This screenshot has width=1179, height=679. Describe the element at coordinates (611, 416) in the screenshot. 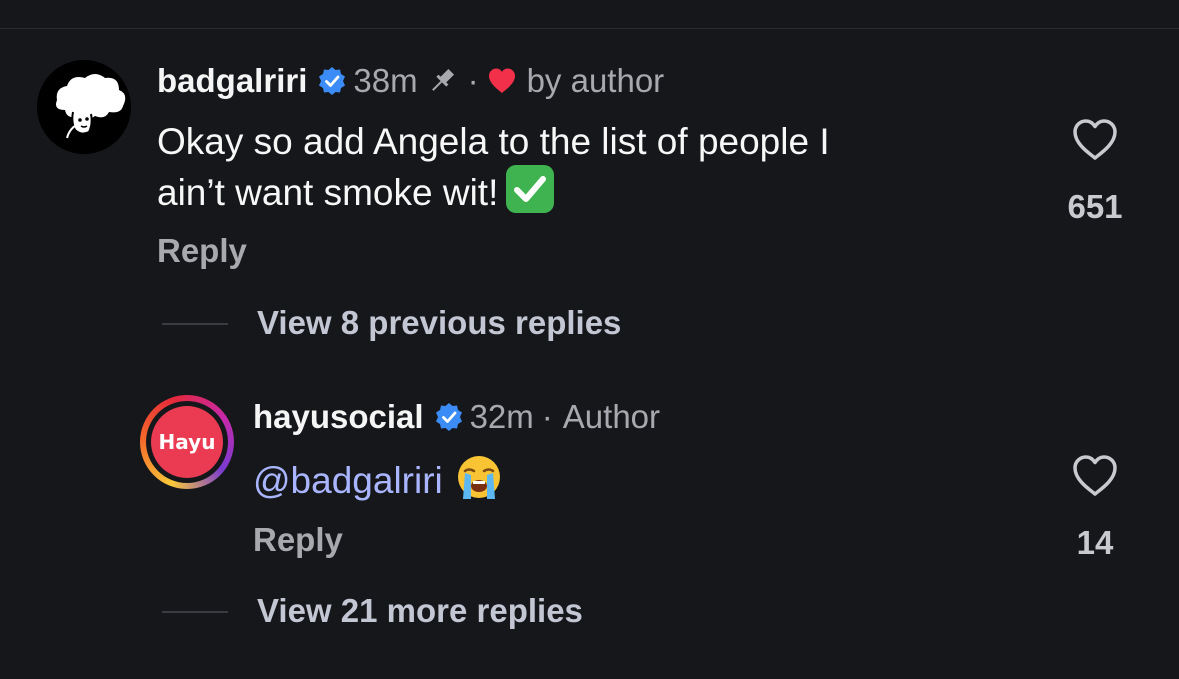

I see `author-badge: Author` at that location.